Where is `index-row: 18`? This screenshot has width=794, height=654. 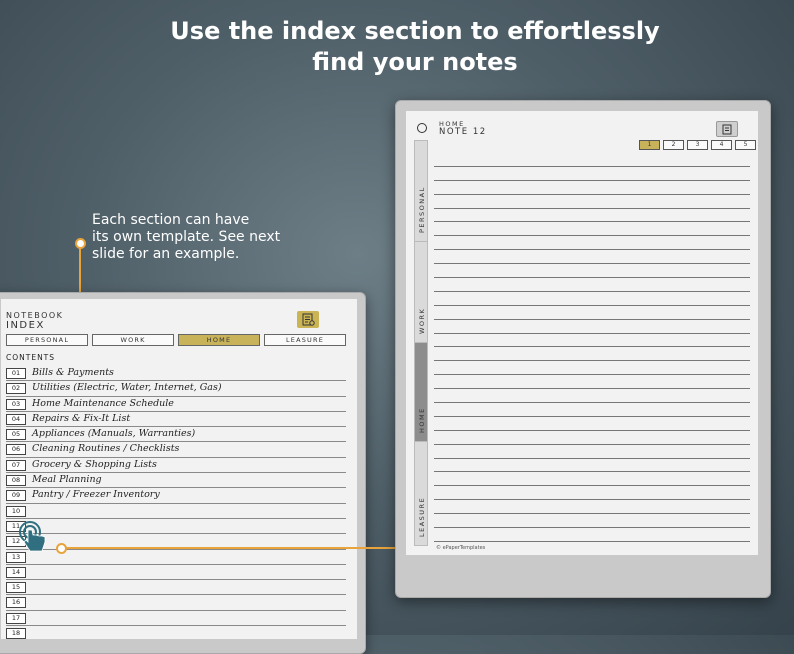 index-row: 18 is located at coordinates (176, 632).